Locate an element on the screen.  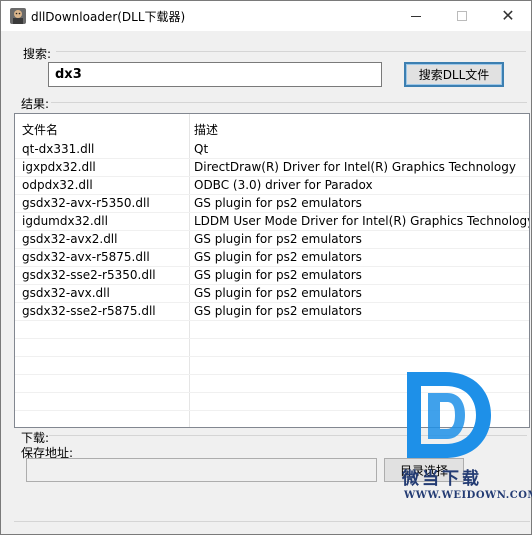
minimize-icon is located at coordinates (416, 16).